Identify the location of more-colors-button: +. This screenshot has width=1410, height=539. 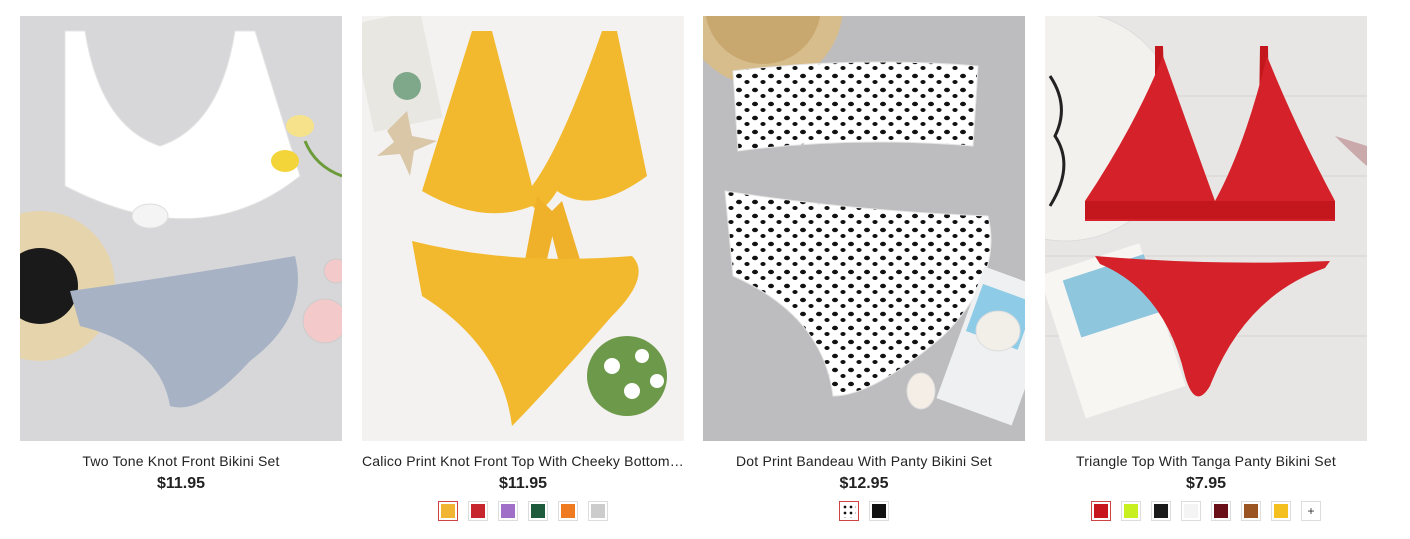
(1311, 511).